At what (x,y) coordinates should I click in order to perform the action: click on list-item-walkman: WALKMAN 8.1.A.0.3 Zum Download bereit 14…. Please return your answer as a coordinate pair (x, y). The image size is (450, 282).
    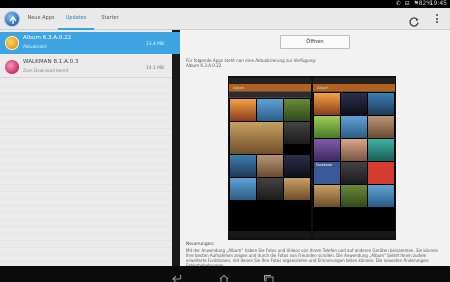
    Looking at the image, I should click on (86, 67).